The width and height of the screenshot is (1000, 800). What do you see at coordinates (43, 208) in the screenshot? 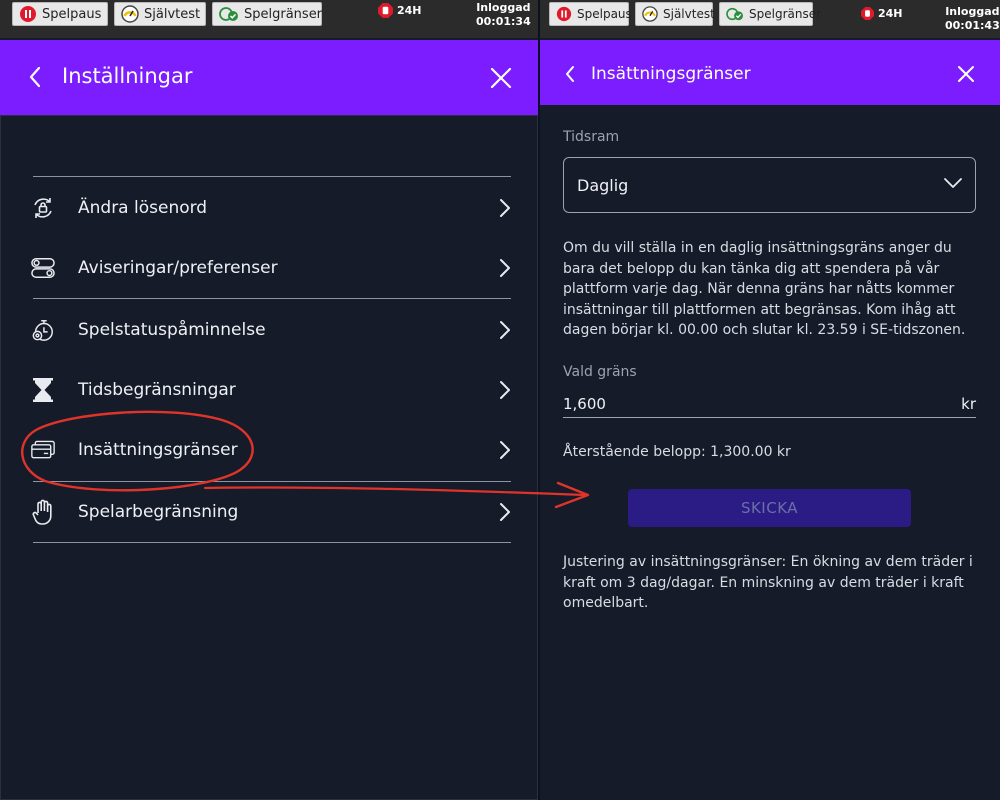
I see `lock-refresh-icon` at bounding box center [43, 208].